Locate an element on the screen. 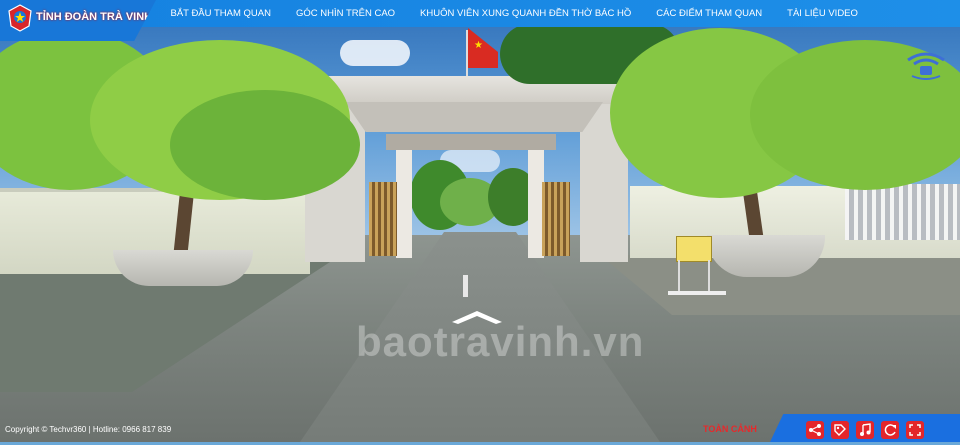 This screenshot has width=960, height=445. youth-union-emblem-icon is located at coordinates (20, 18).